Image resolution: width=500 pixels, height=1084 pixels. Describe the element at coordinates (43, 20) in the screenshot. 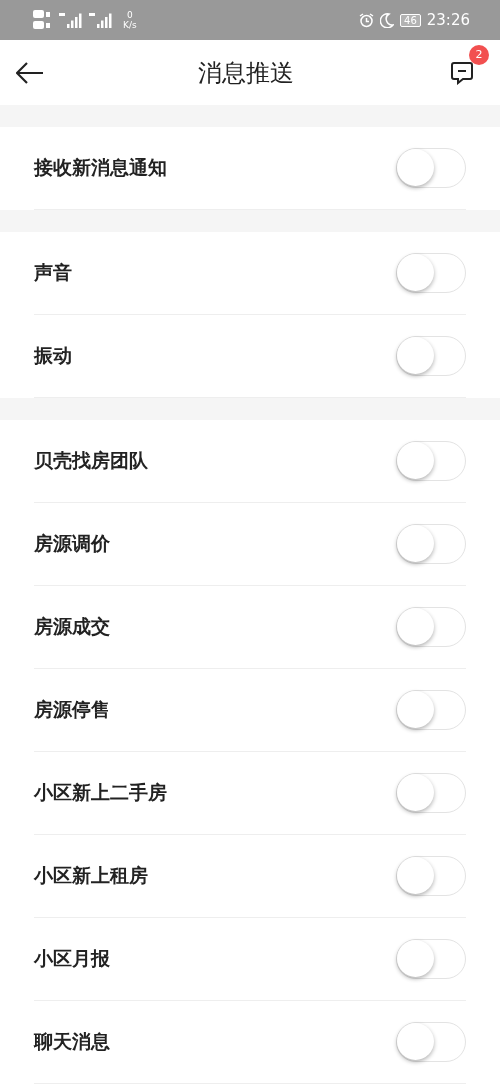

I see `sim-status-icon` at that location.